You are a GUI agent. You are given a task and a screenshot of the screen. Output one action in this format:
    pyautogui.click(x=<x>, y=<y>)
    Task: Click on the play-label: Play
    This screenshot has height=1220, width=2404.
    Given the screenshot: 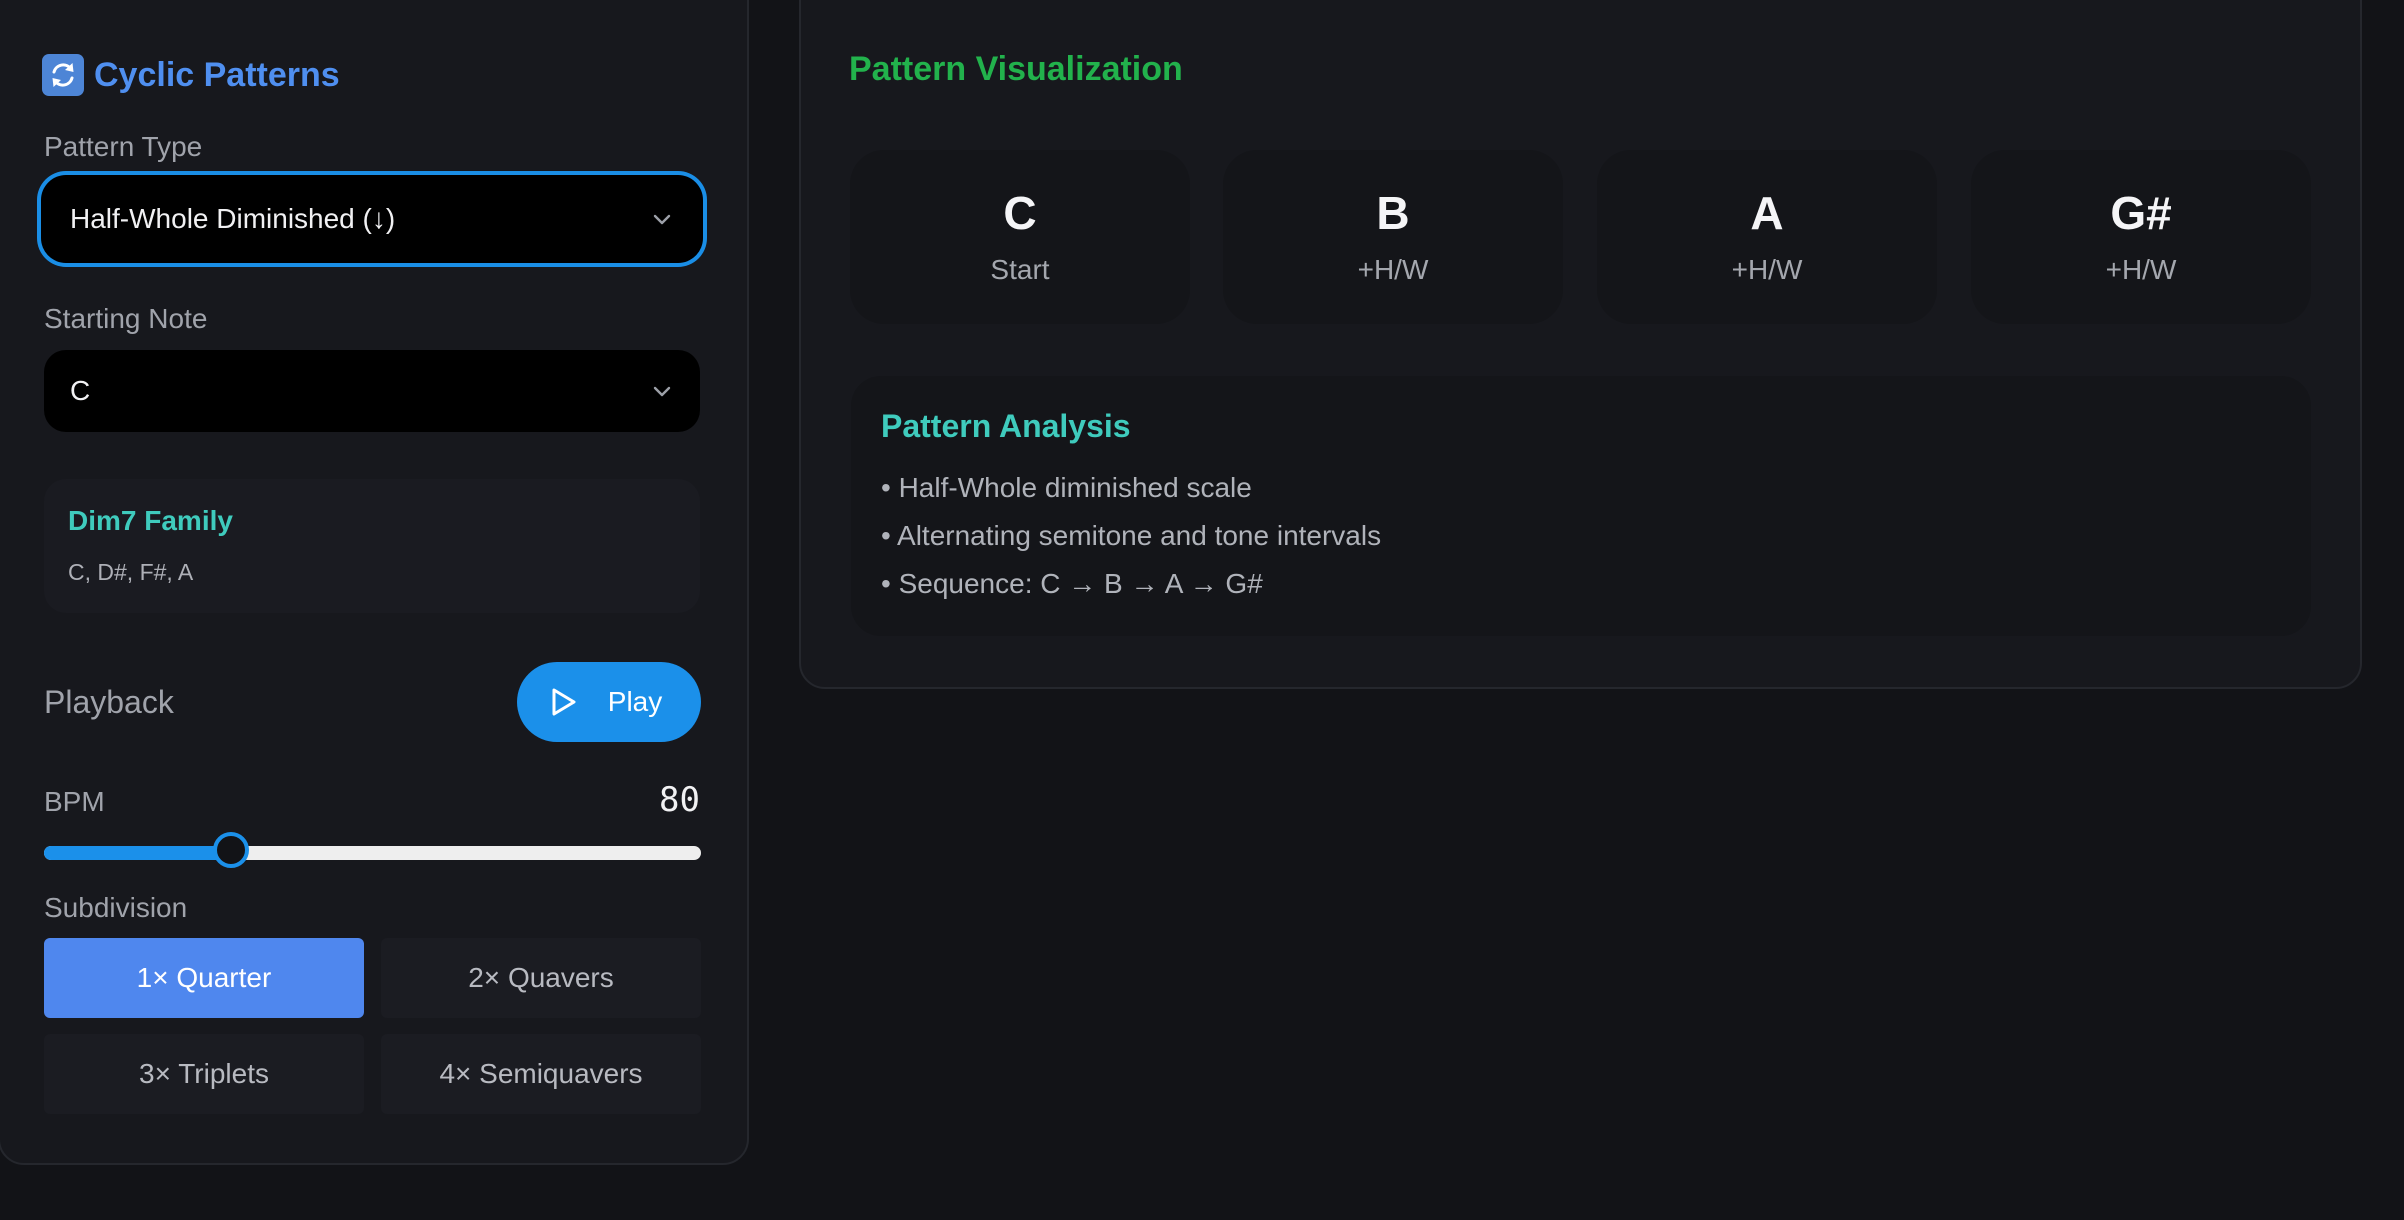 What is the action you would take?
    pyautogui.click(x=635, y=701)
    